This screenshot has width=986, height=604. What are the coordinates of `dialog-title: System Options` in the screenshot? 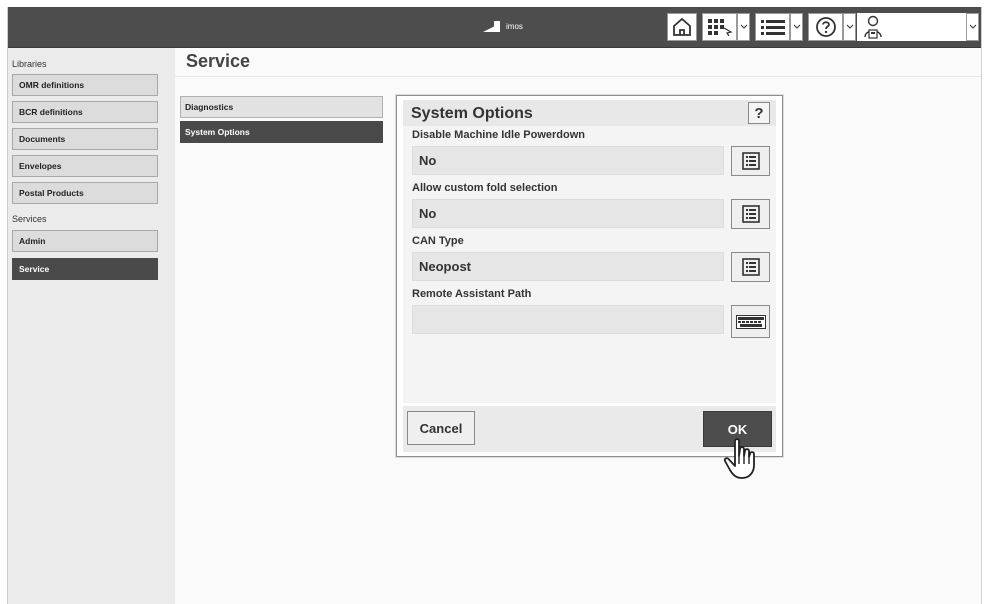 It's located at (472, 113).